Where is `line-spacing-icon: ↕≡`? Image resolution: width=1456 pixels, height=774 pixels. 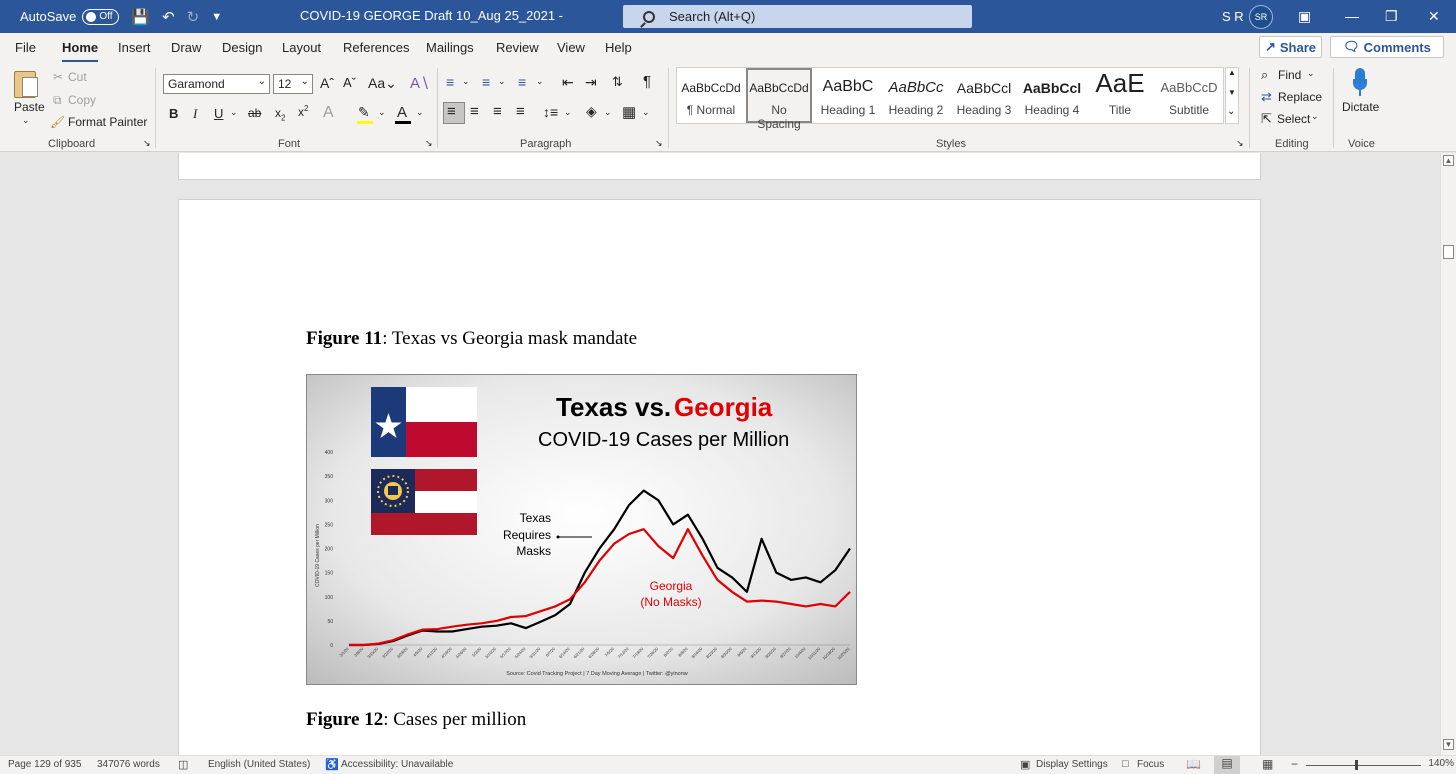
line-spacing-icon: ↕≡ is located at coordinates (550, 112).